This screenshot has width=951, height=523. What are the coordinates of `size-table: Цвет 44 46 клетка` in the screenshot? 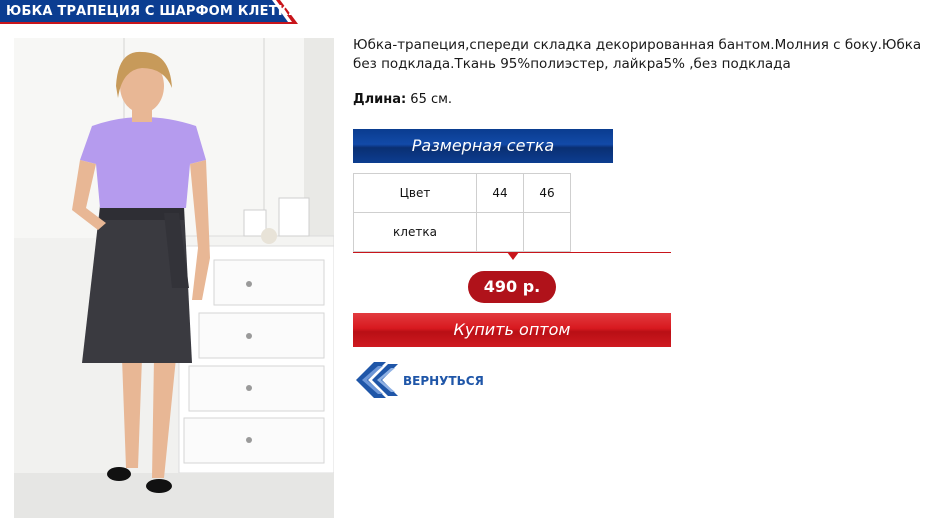 It's located at (462, 212).